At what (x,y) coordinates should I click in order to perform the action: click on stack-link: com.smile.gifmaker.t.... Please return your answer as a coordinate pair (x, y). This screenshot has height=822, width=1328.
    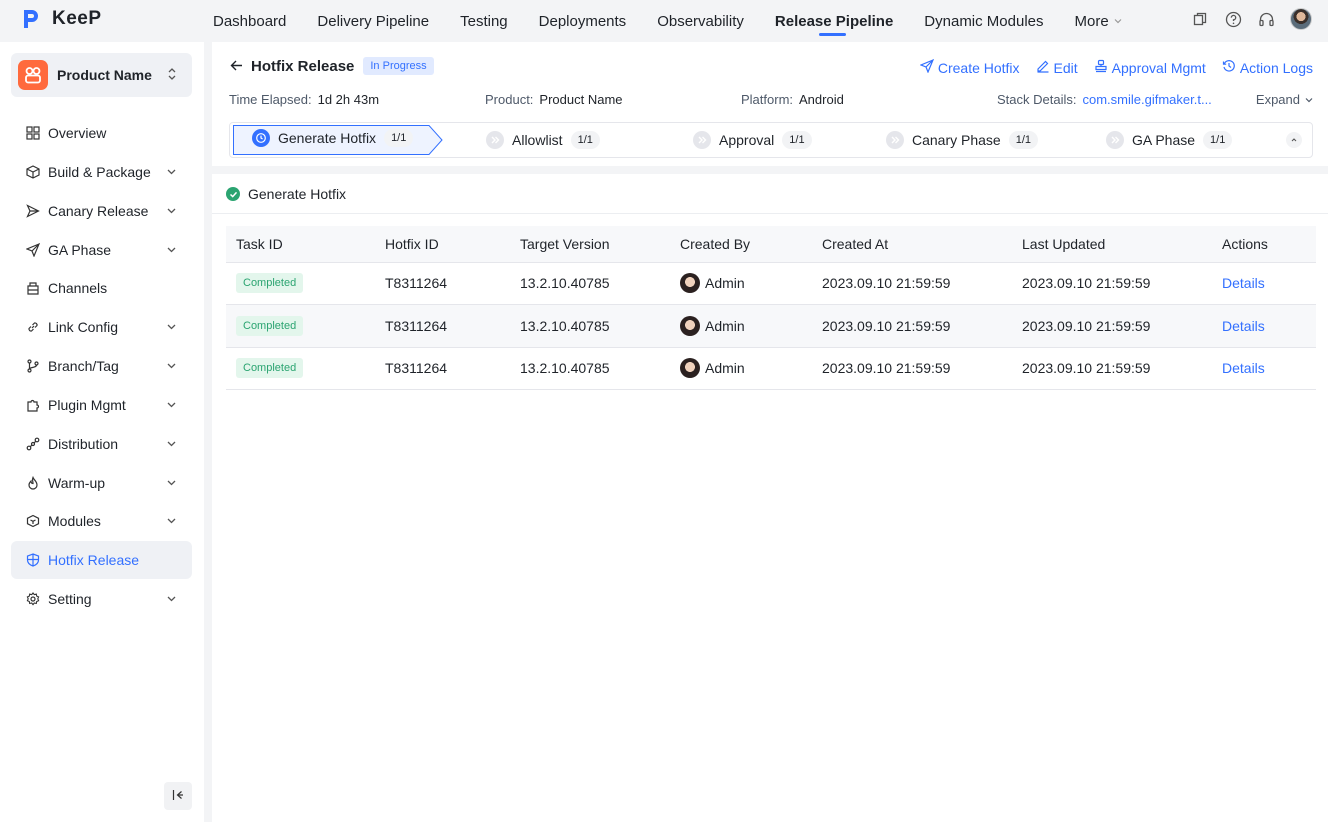
    Looking at the image, I should click on (1146, 99).